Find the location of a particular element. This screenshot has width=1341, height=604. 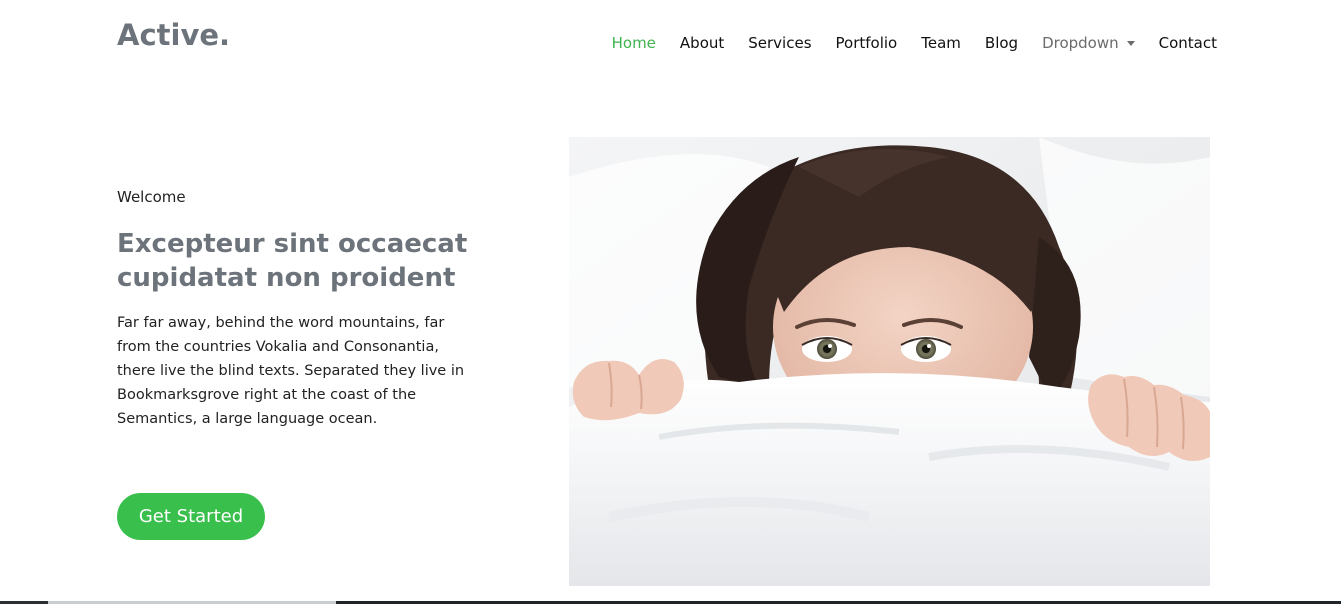

get-started-button: Get Started is located at coordinates (191, 516).